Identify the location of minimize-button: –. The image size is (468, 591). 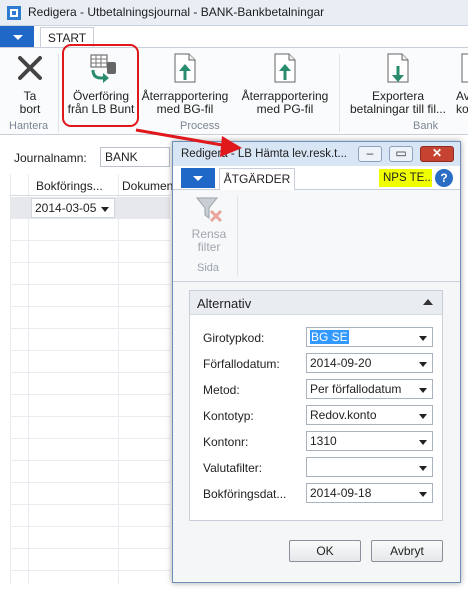
(370, 154).